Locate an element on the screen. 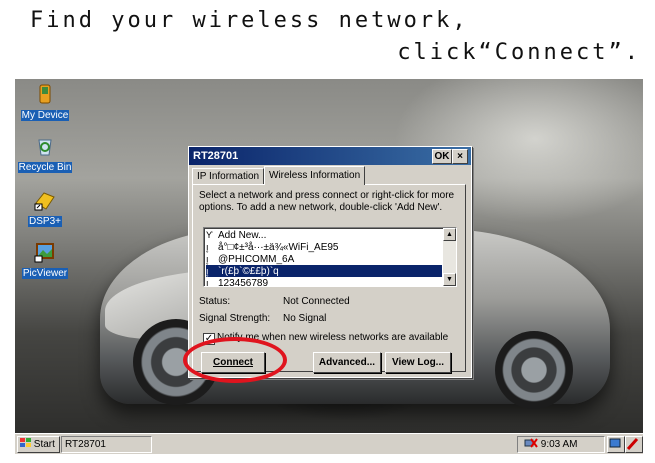 This screenshot has width=655, height=463. close-button: × is located at coordinates (460, 156).